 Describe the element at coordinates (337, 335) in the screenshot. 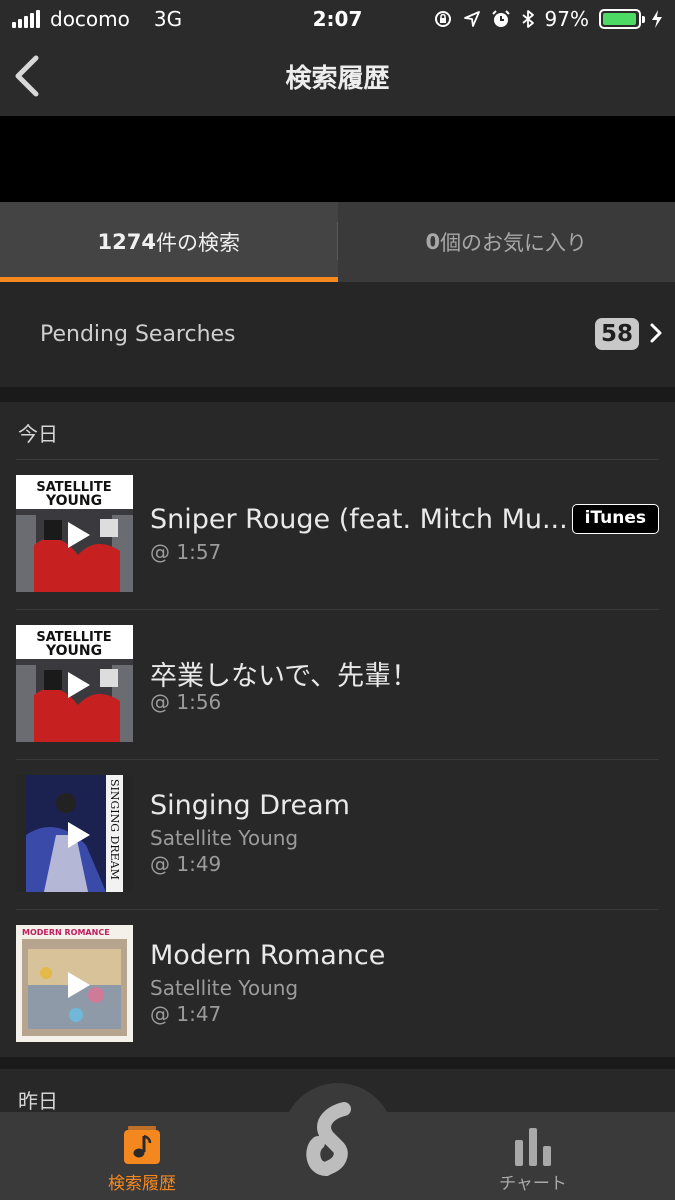

I see `pending-searches-row: Pending Searches 58` at that location.